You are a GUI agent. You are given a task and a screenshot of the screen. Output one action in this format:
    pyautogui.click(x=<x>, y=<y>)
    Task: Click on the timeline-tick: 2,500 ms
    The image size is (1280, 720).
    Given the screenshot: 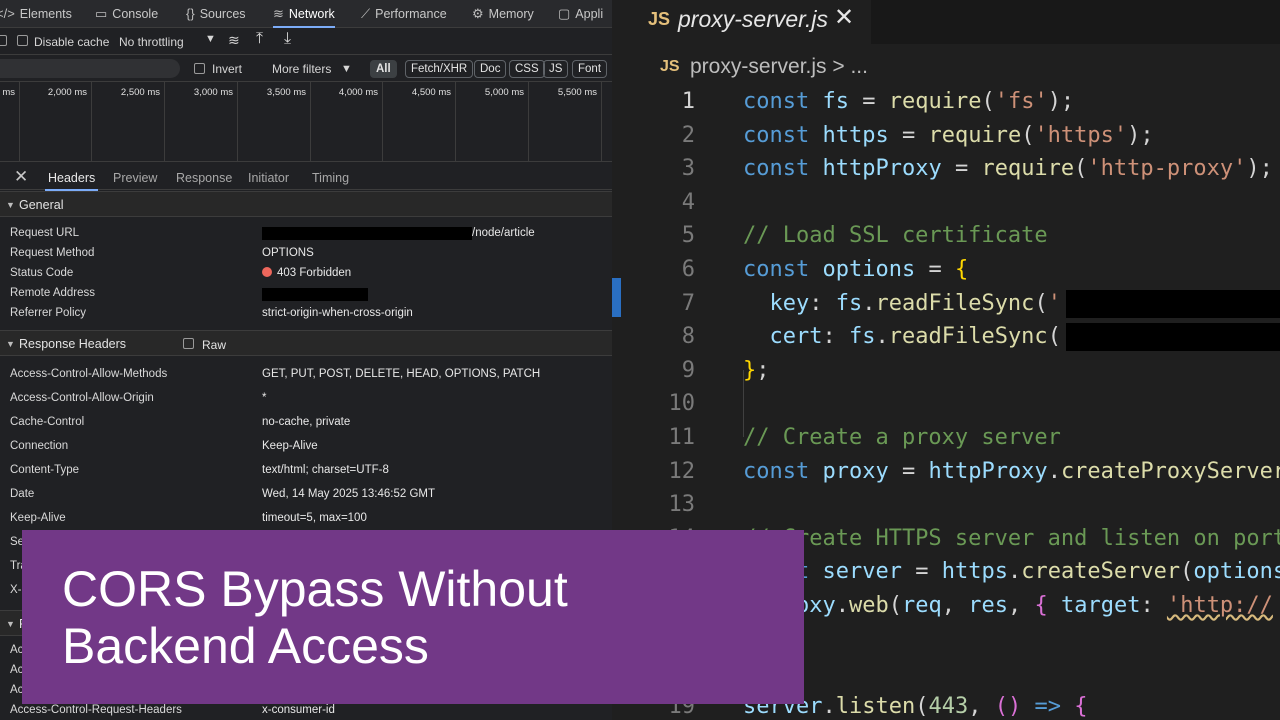 What is the action you would take?
    pyautogui.click(x=128, y=122)
    